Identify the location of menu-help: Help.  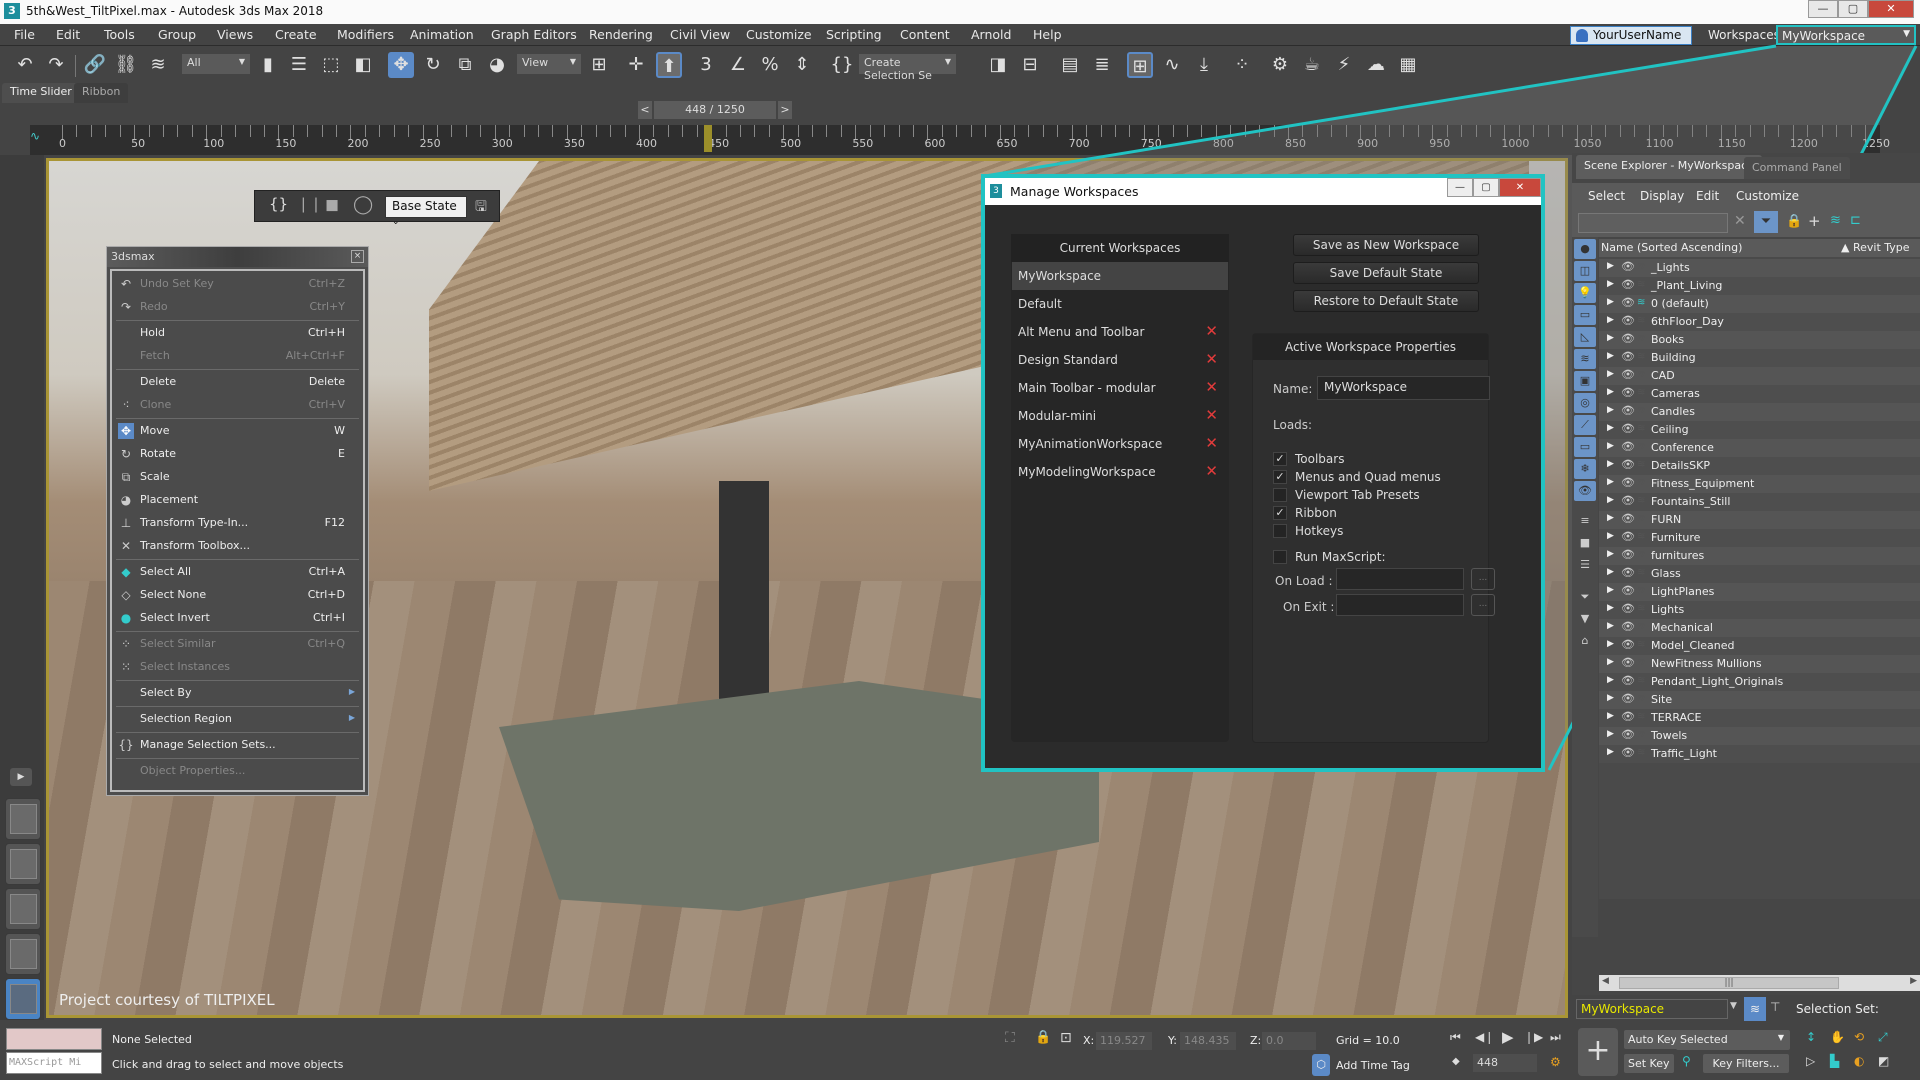
(1047, 34).